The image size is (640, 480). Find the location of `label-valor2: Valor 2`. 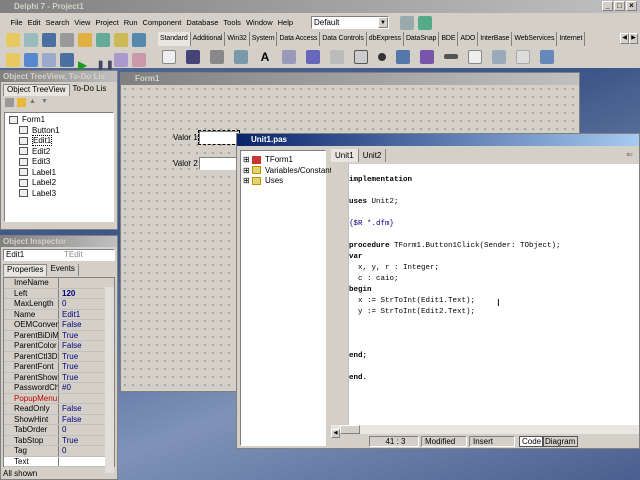

label-valor2: Valor 2 is located at coordinates (185, 163).